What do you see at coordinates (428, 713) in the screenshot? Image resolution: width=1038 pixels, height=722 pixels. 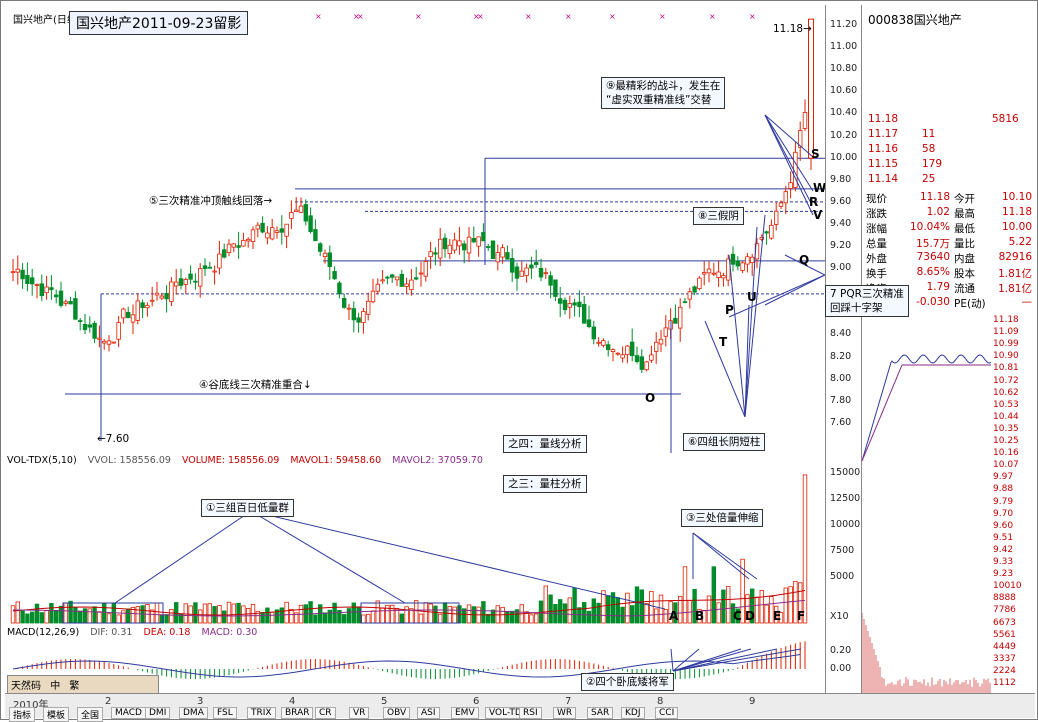 I see `indicator-tab: ASI` at bounding box center [428, 713].